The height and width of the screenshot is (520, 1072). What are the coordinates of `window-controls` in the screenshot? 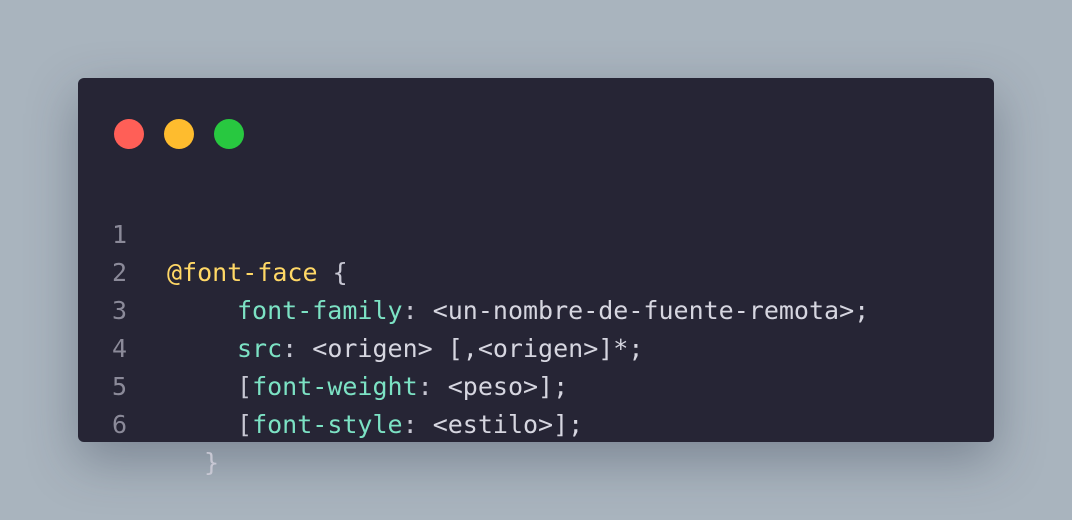 It's located at (179, 134).